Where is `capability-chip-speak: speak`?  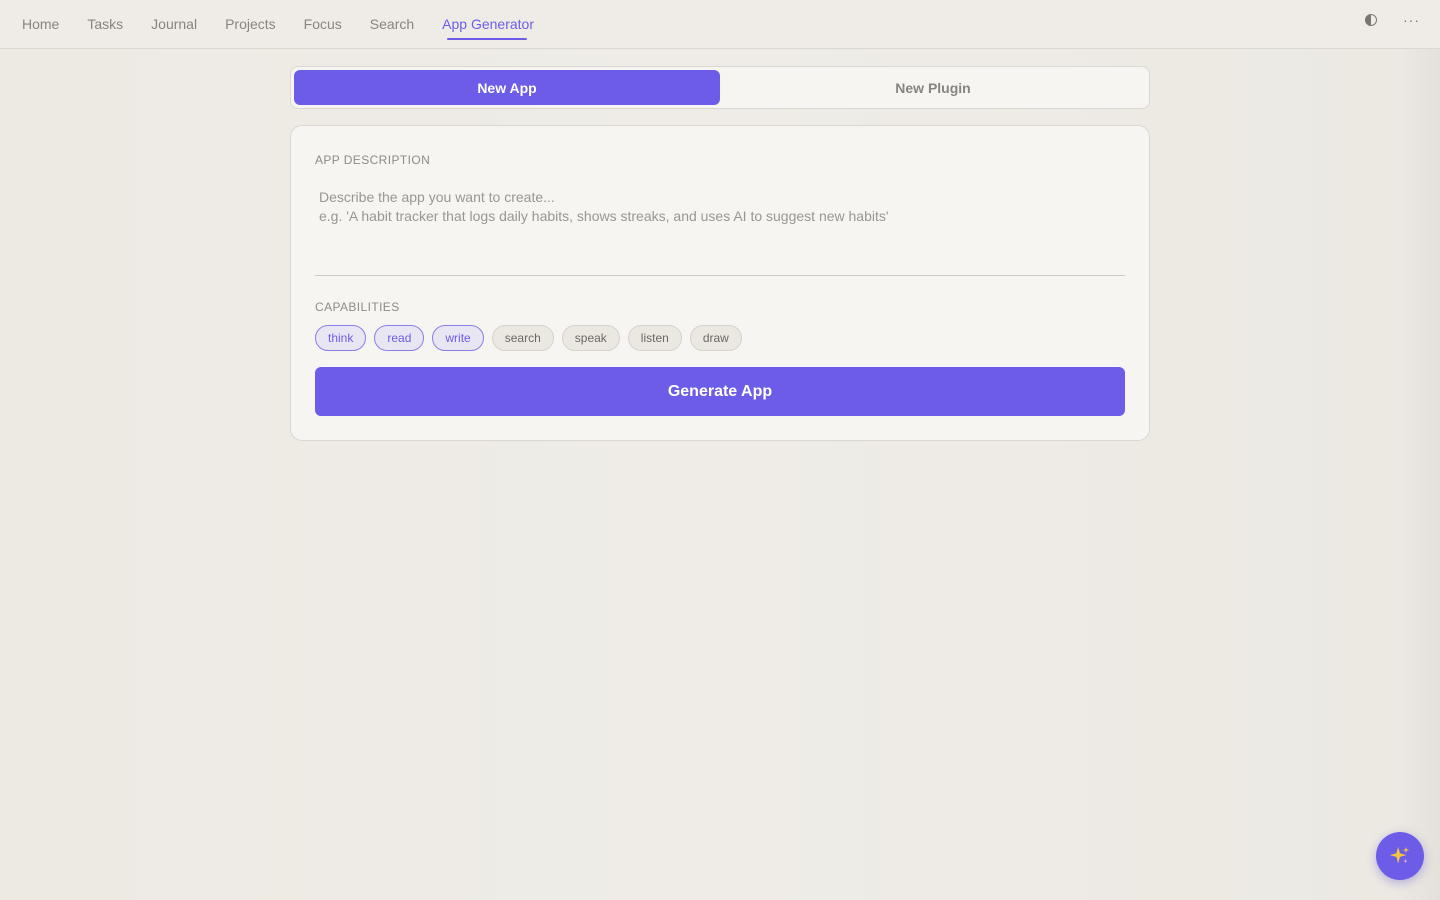 capability-chip-speak: speak is located at coordinates (590, 338).